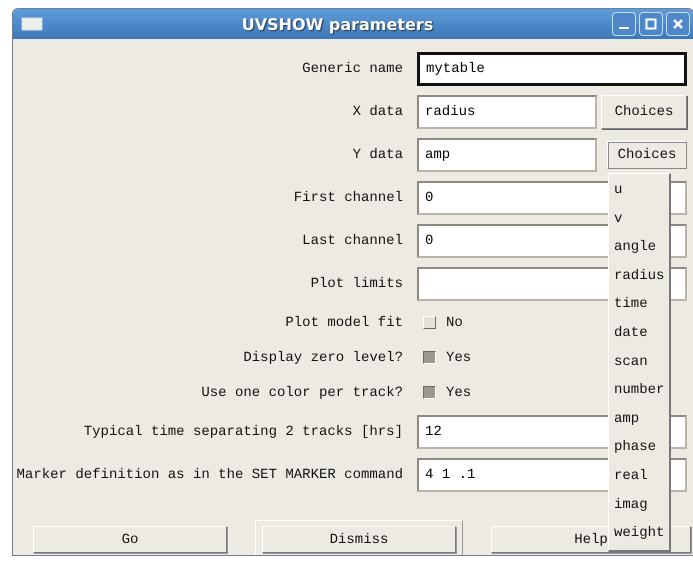  Describe the element at coordinates (322, 358) in the screenshot. I see `field-label: Display zero level?` at that location.